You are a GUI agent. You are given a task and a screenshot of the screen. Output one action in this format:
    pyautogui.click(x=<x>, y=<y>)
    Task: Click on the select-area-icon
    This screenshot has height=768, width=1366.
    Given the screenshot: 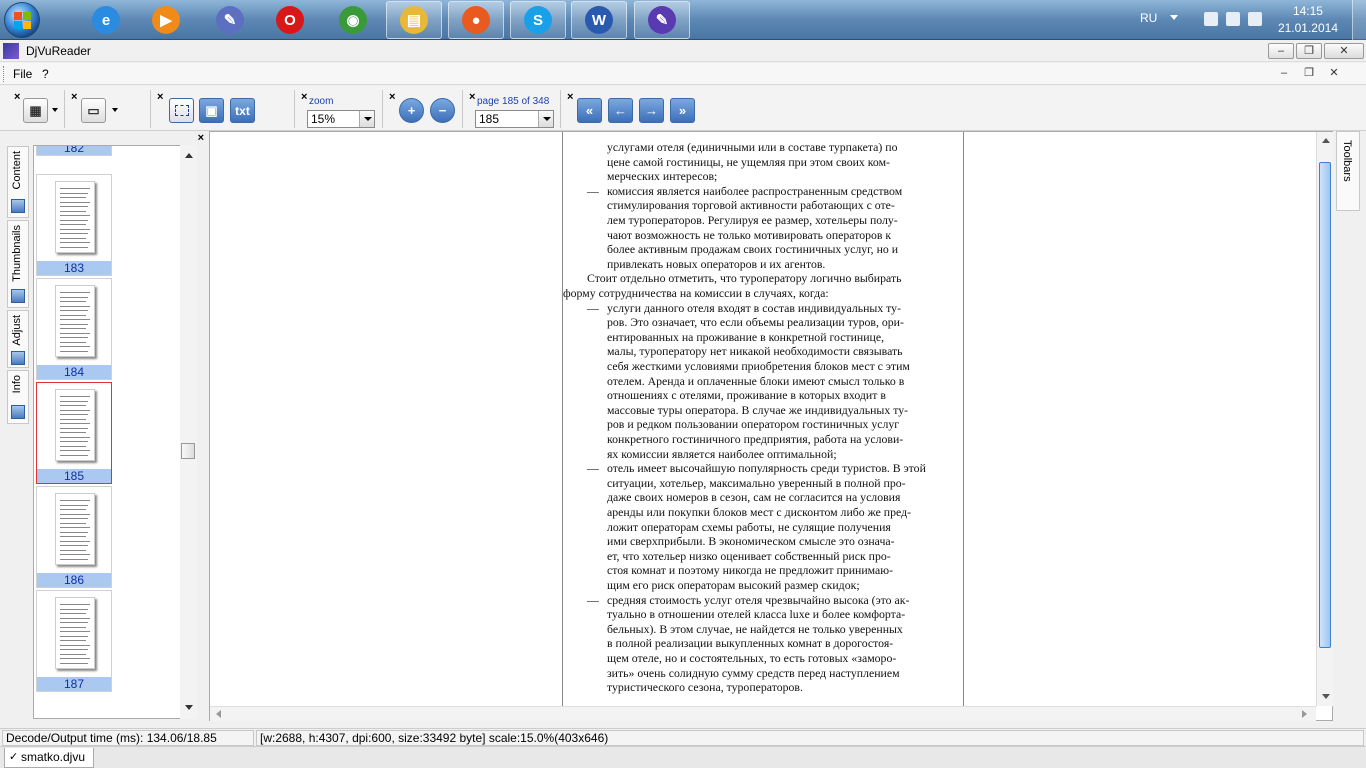 What is the action you would take?
    pyautogui.click(x=181, y=110)
    